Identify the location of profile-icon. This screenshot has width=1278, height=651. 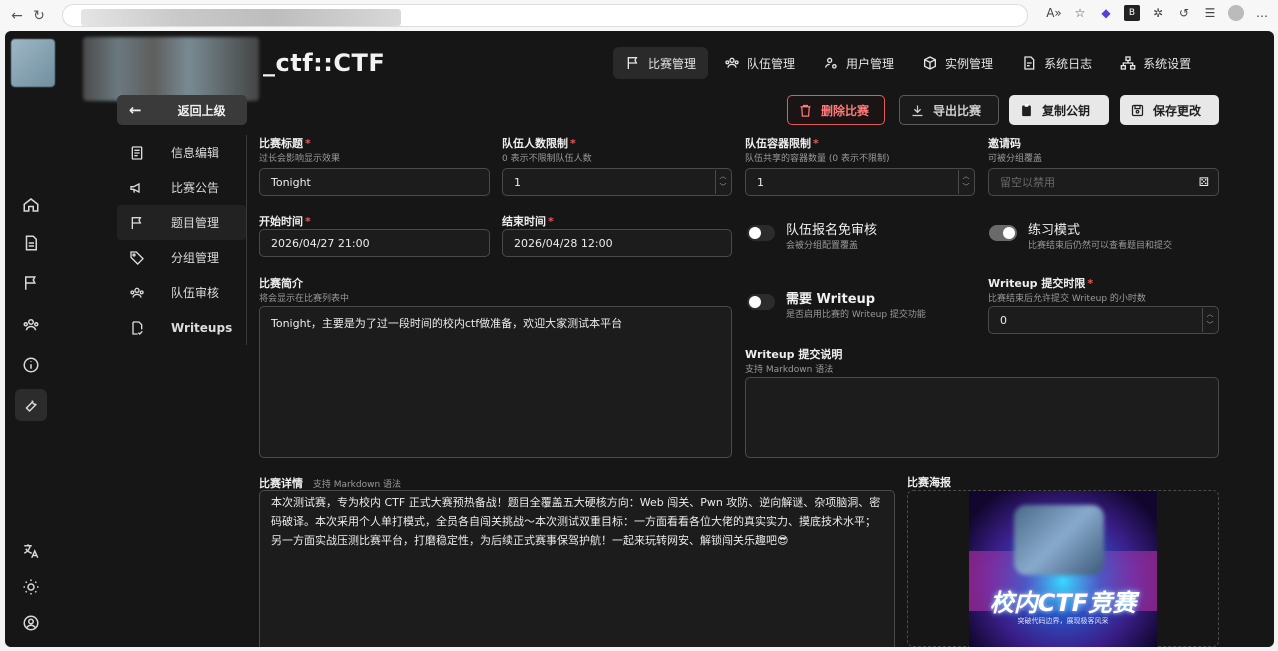
(1236, 13).